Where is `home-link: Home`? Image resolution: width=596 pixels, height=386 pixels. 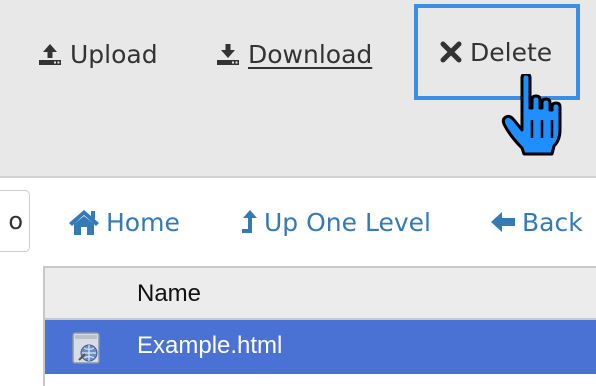
home-link: Home is located at coordinates (124, 222).